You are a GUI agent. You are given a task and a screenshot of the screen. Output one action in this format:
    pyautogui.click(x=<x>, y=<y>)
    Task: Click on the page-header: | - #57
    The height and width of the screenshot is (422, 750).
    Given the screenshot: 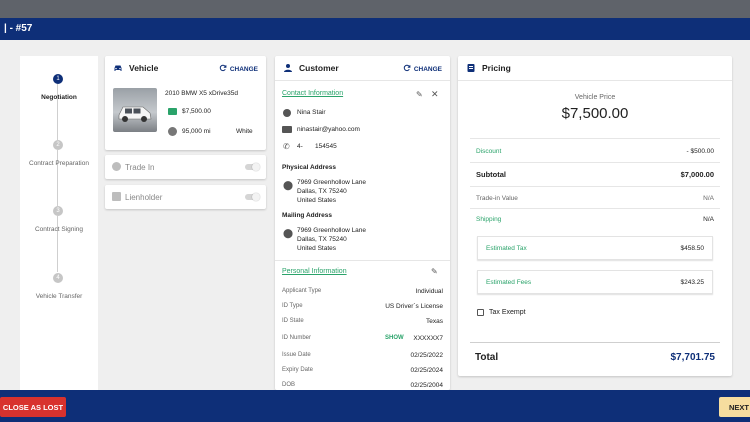 What is the action you would take?
    pyautogui.click(x=375, y=29)
    